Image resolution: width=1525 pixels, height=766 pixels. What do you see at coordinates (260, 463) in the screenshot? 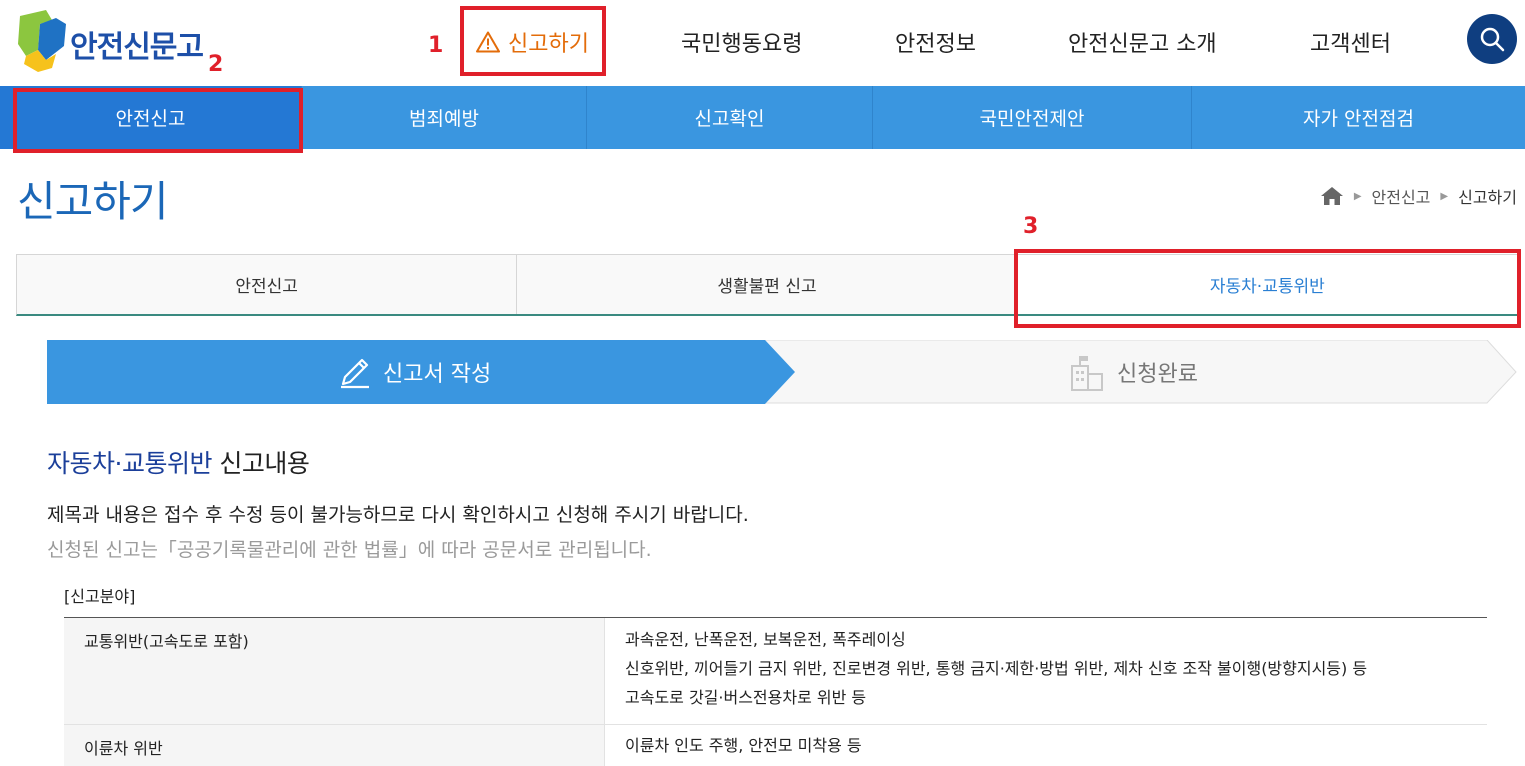
I see `section-title-suffix: 신고내용` at bounding box center [260, 463].